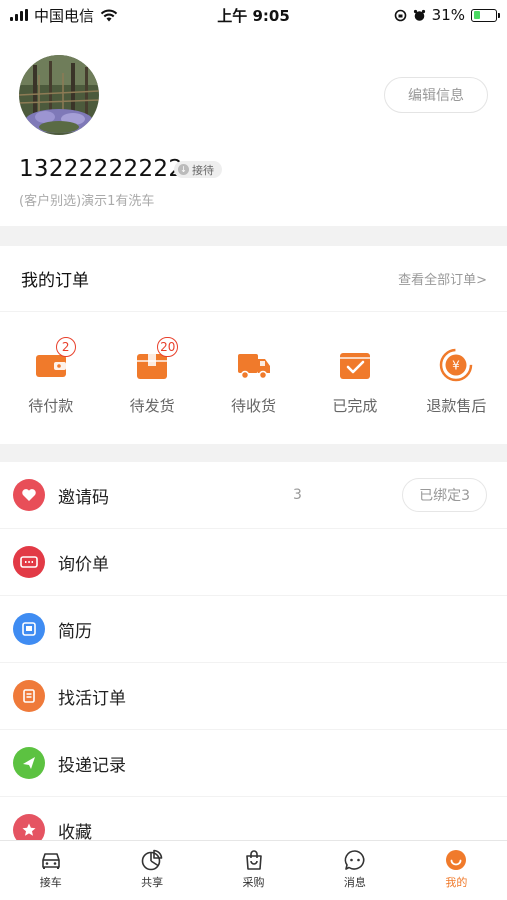 The height and width of the screenshot is (900, 507). Describe the element at coordinates (29, 495) in the screenshot. I see `heart-icon` at that location.